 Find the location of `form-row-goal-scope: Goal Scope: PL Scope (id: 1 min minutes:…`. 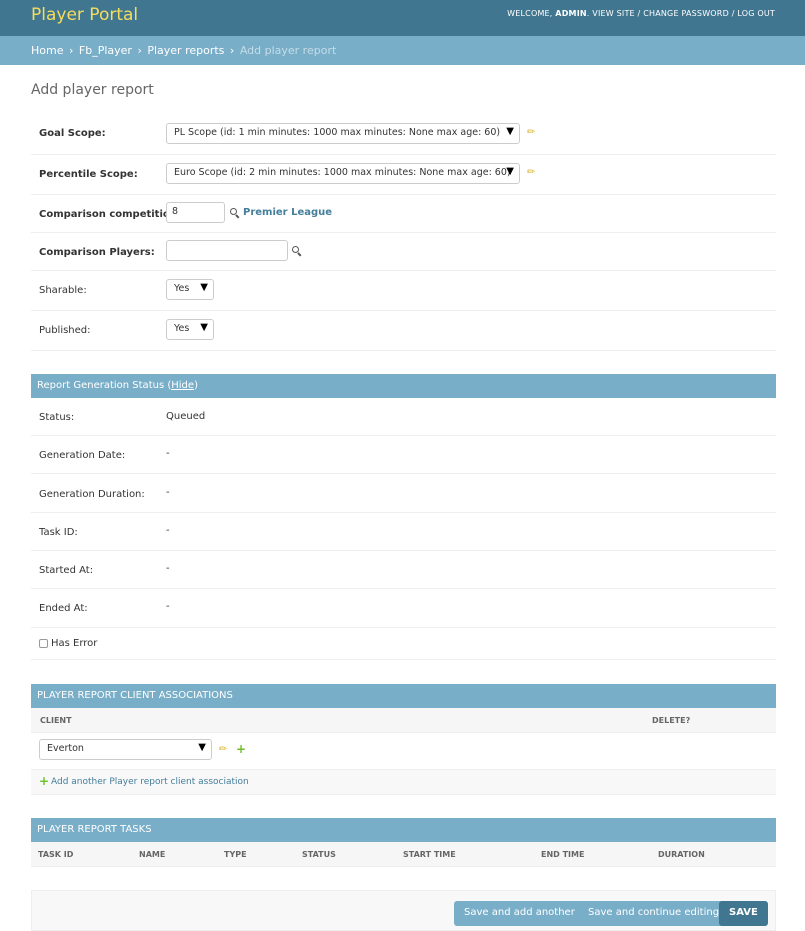

form-row-goal-scope: Goal Scope: PL Scope (id: 1 min minutes:… is located at coordinates (403, 134).